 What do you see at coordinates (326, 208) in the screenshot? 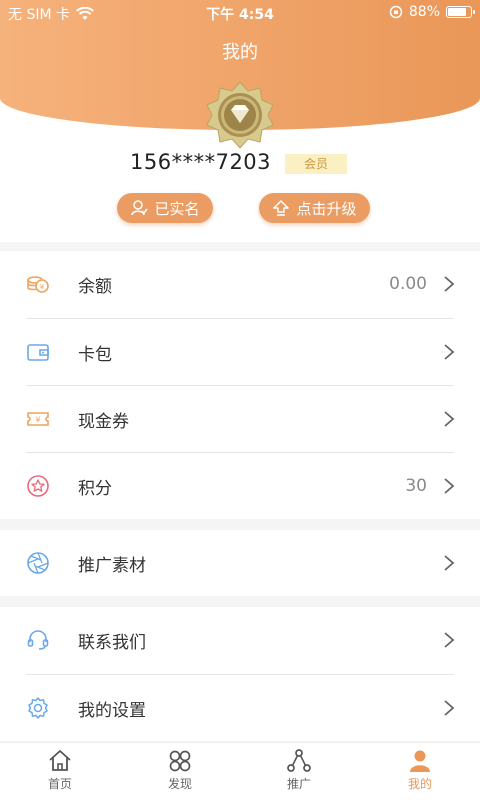
I see `upgrade-label: 点击升级` at bounding box center [326, 208].